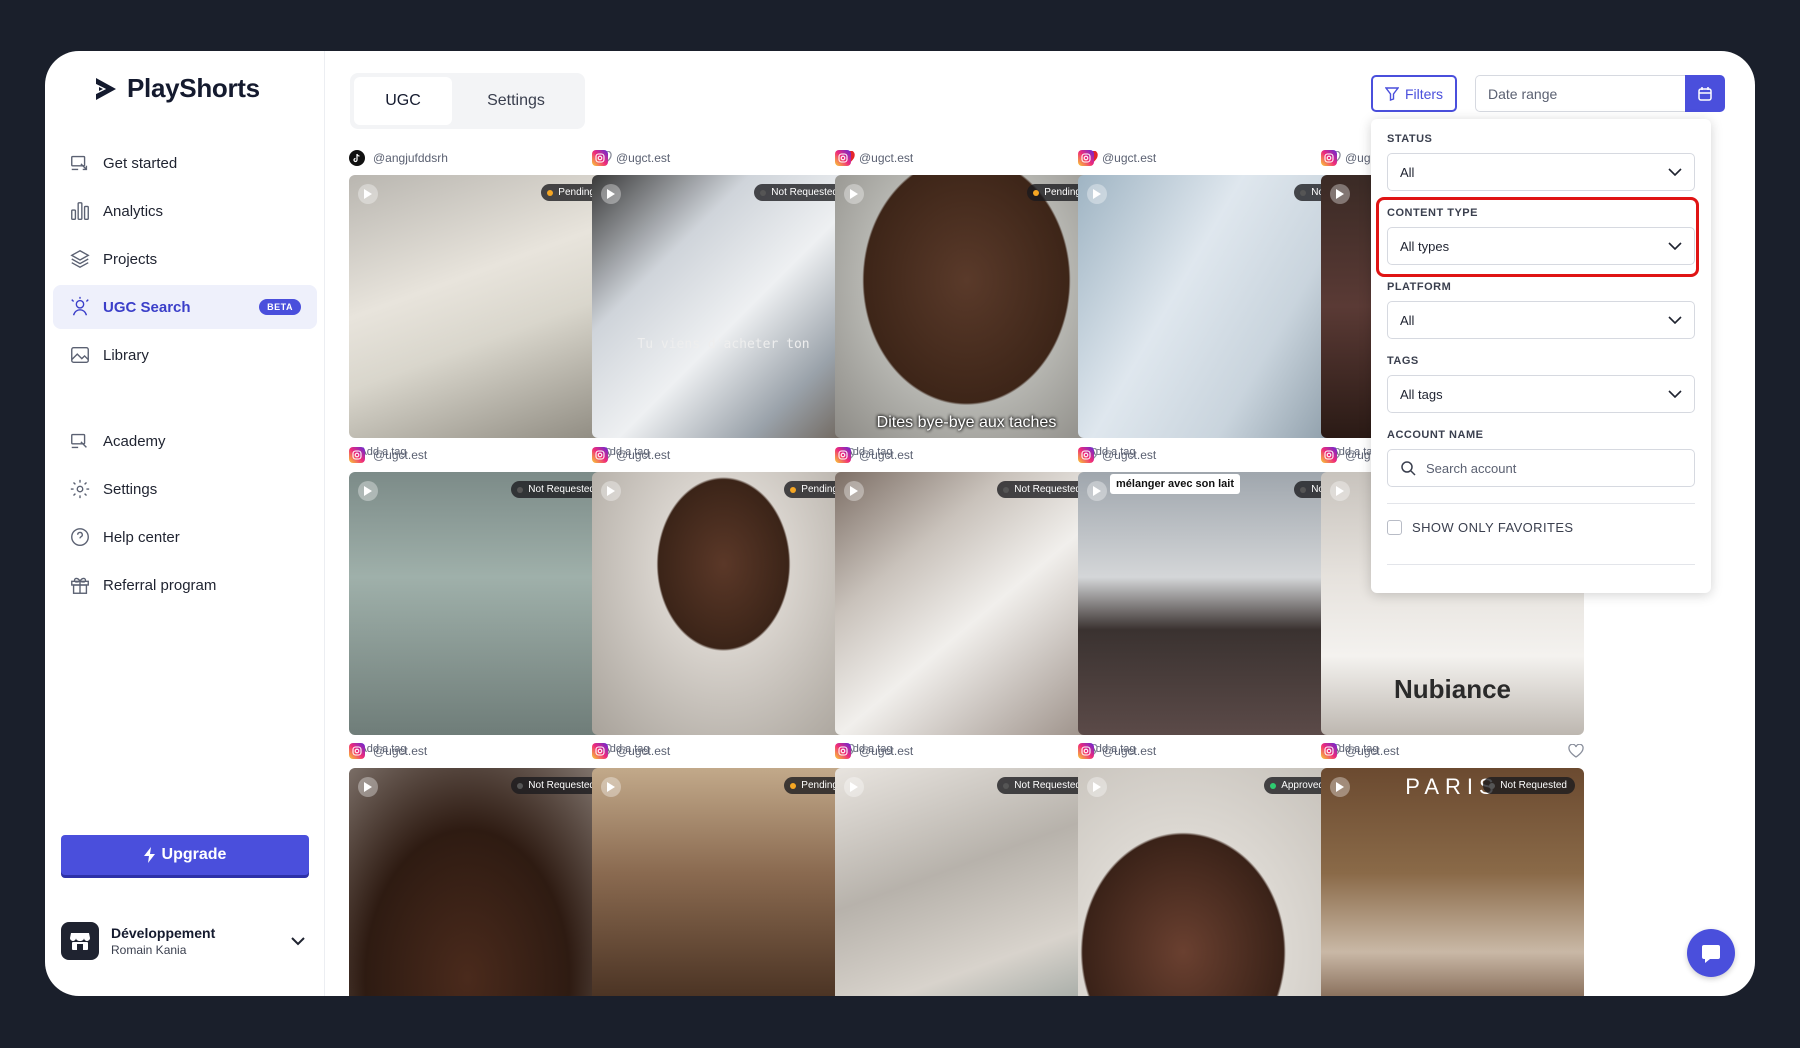 This screenshot has height=1048, width=1800. I want to click on date-range-input: Date range, so click(1580, 93).